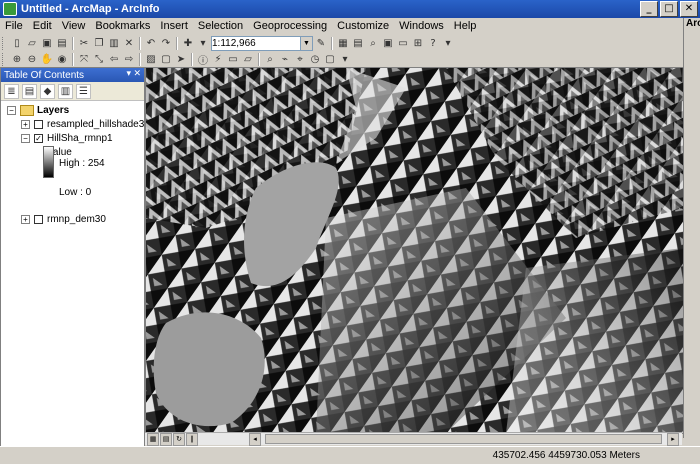  I want to click on new-document-icon: ▯, so click(17, 44).